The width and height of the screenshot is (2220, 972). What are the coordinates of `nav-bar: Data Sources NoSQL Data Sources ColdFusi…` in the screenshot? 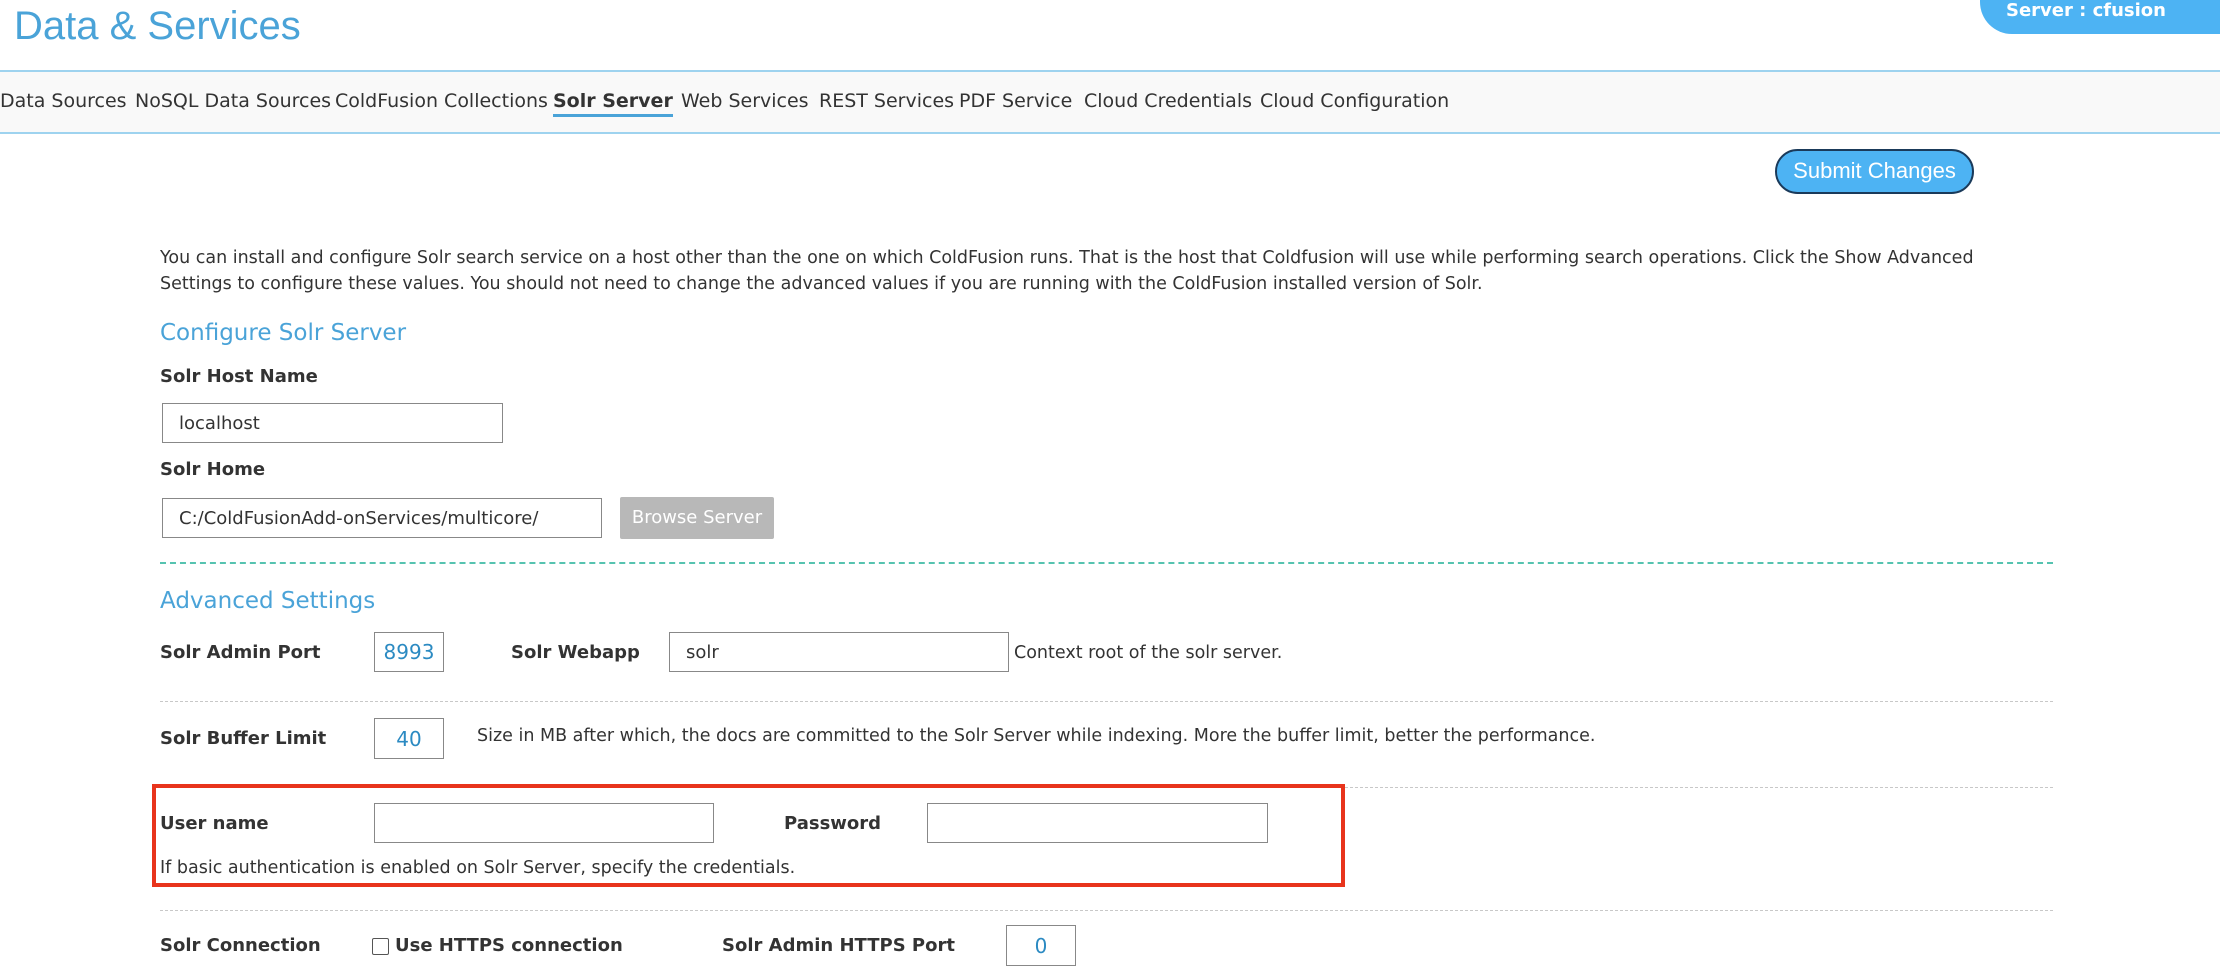 It's located at (1110, 102).